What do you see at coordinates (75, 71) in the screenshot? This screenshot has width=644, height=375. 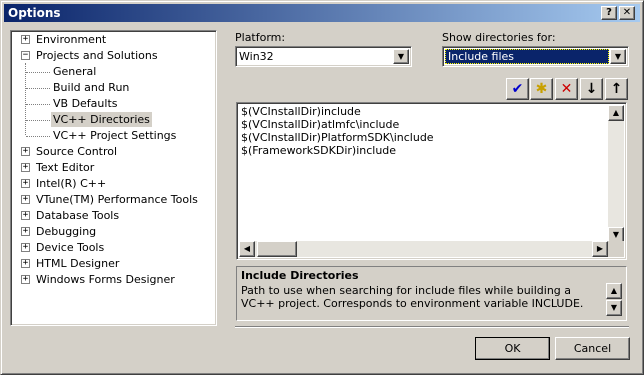 I see `tree-item-label: General` at bounding box center [75, 71].